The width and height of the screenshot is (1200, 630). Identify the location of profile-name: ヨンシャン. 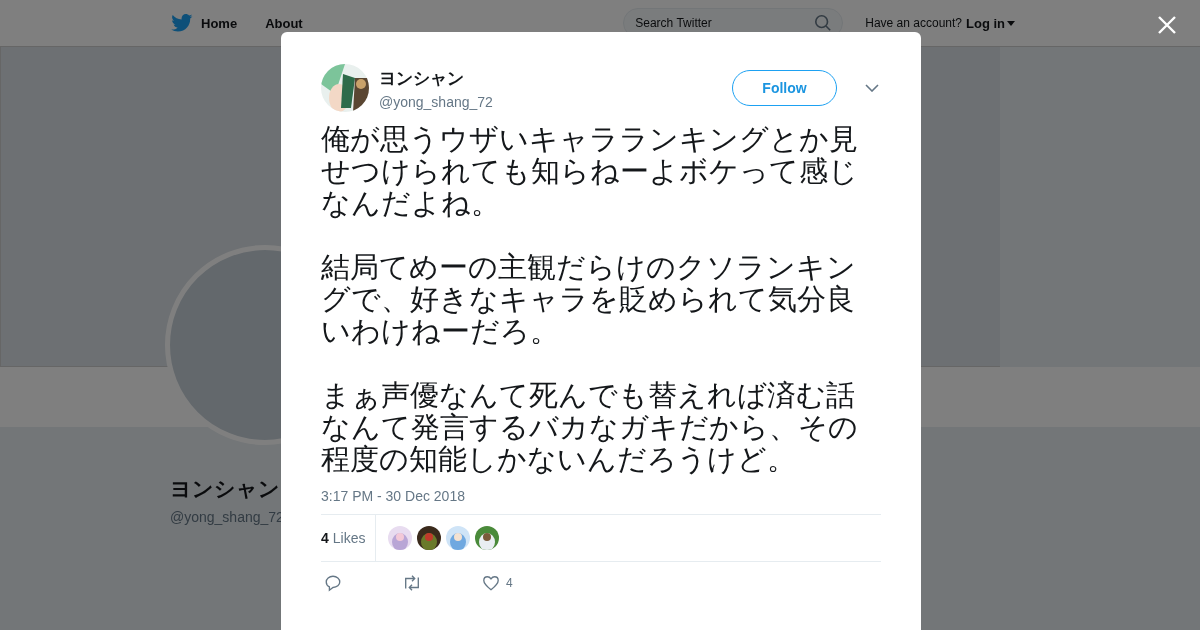
(225, 489).